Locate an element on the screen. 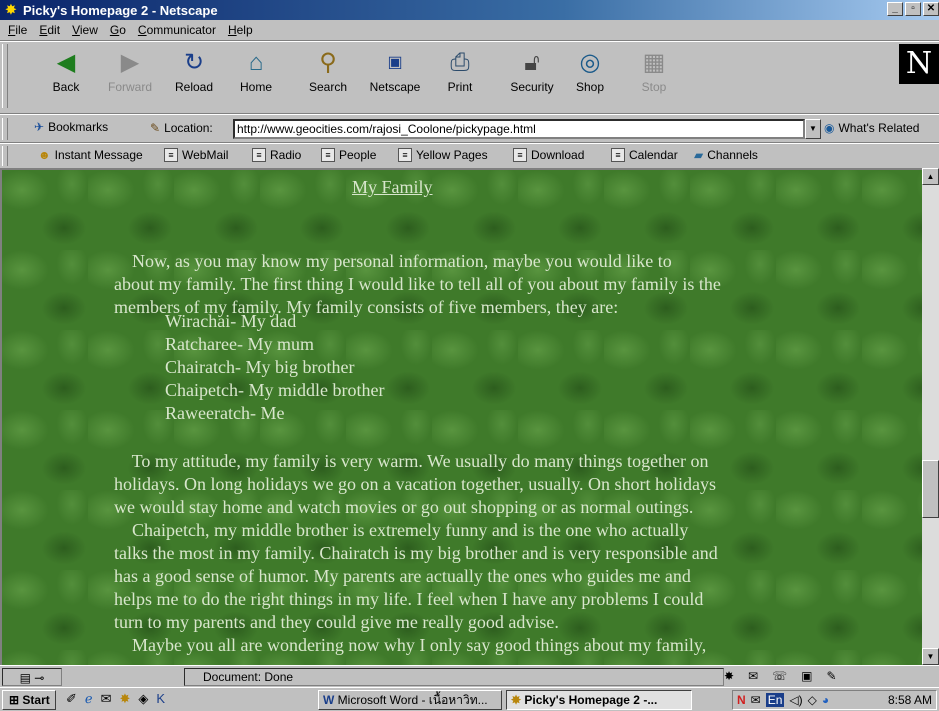 The height and width of the screenshot is (711, 939). home-icon: ⌂ is located at coordinates (256, 62).